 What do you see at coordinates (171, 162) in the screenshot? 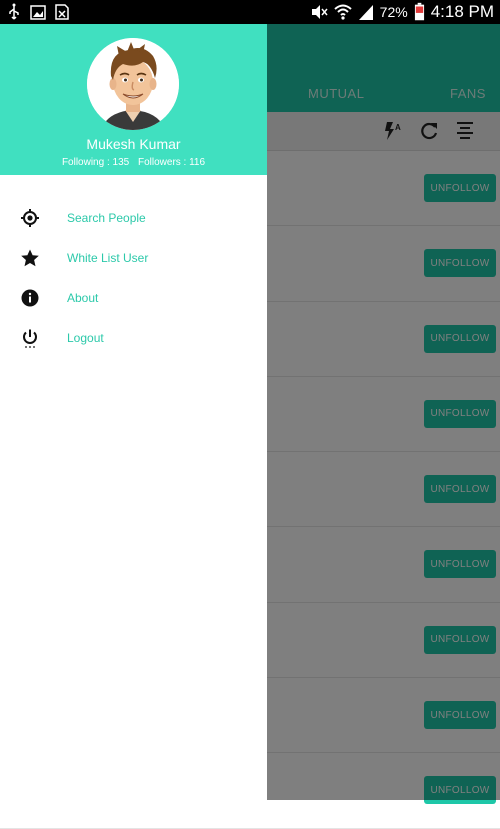
I see `followers-count: Followers : 116` at bounding box center [171, 162].